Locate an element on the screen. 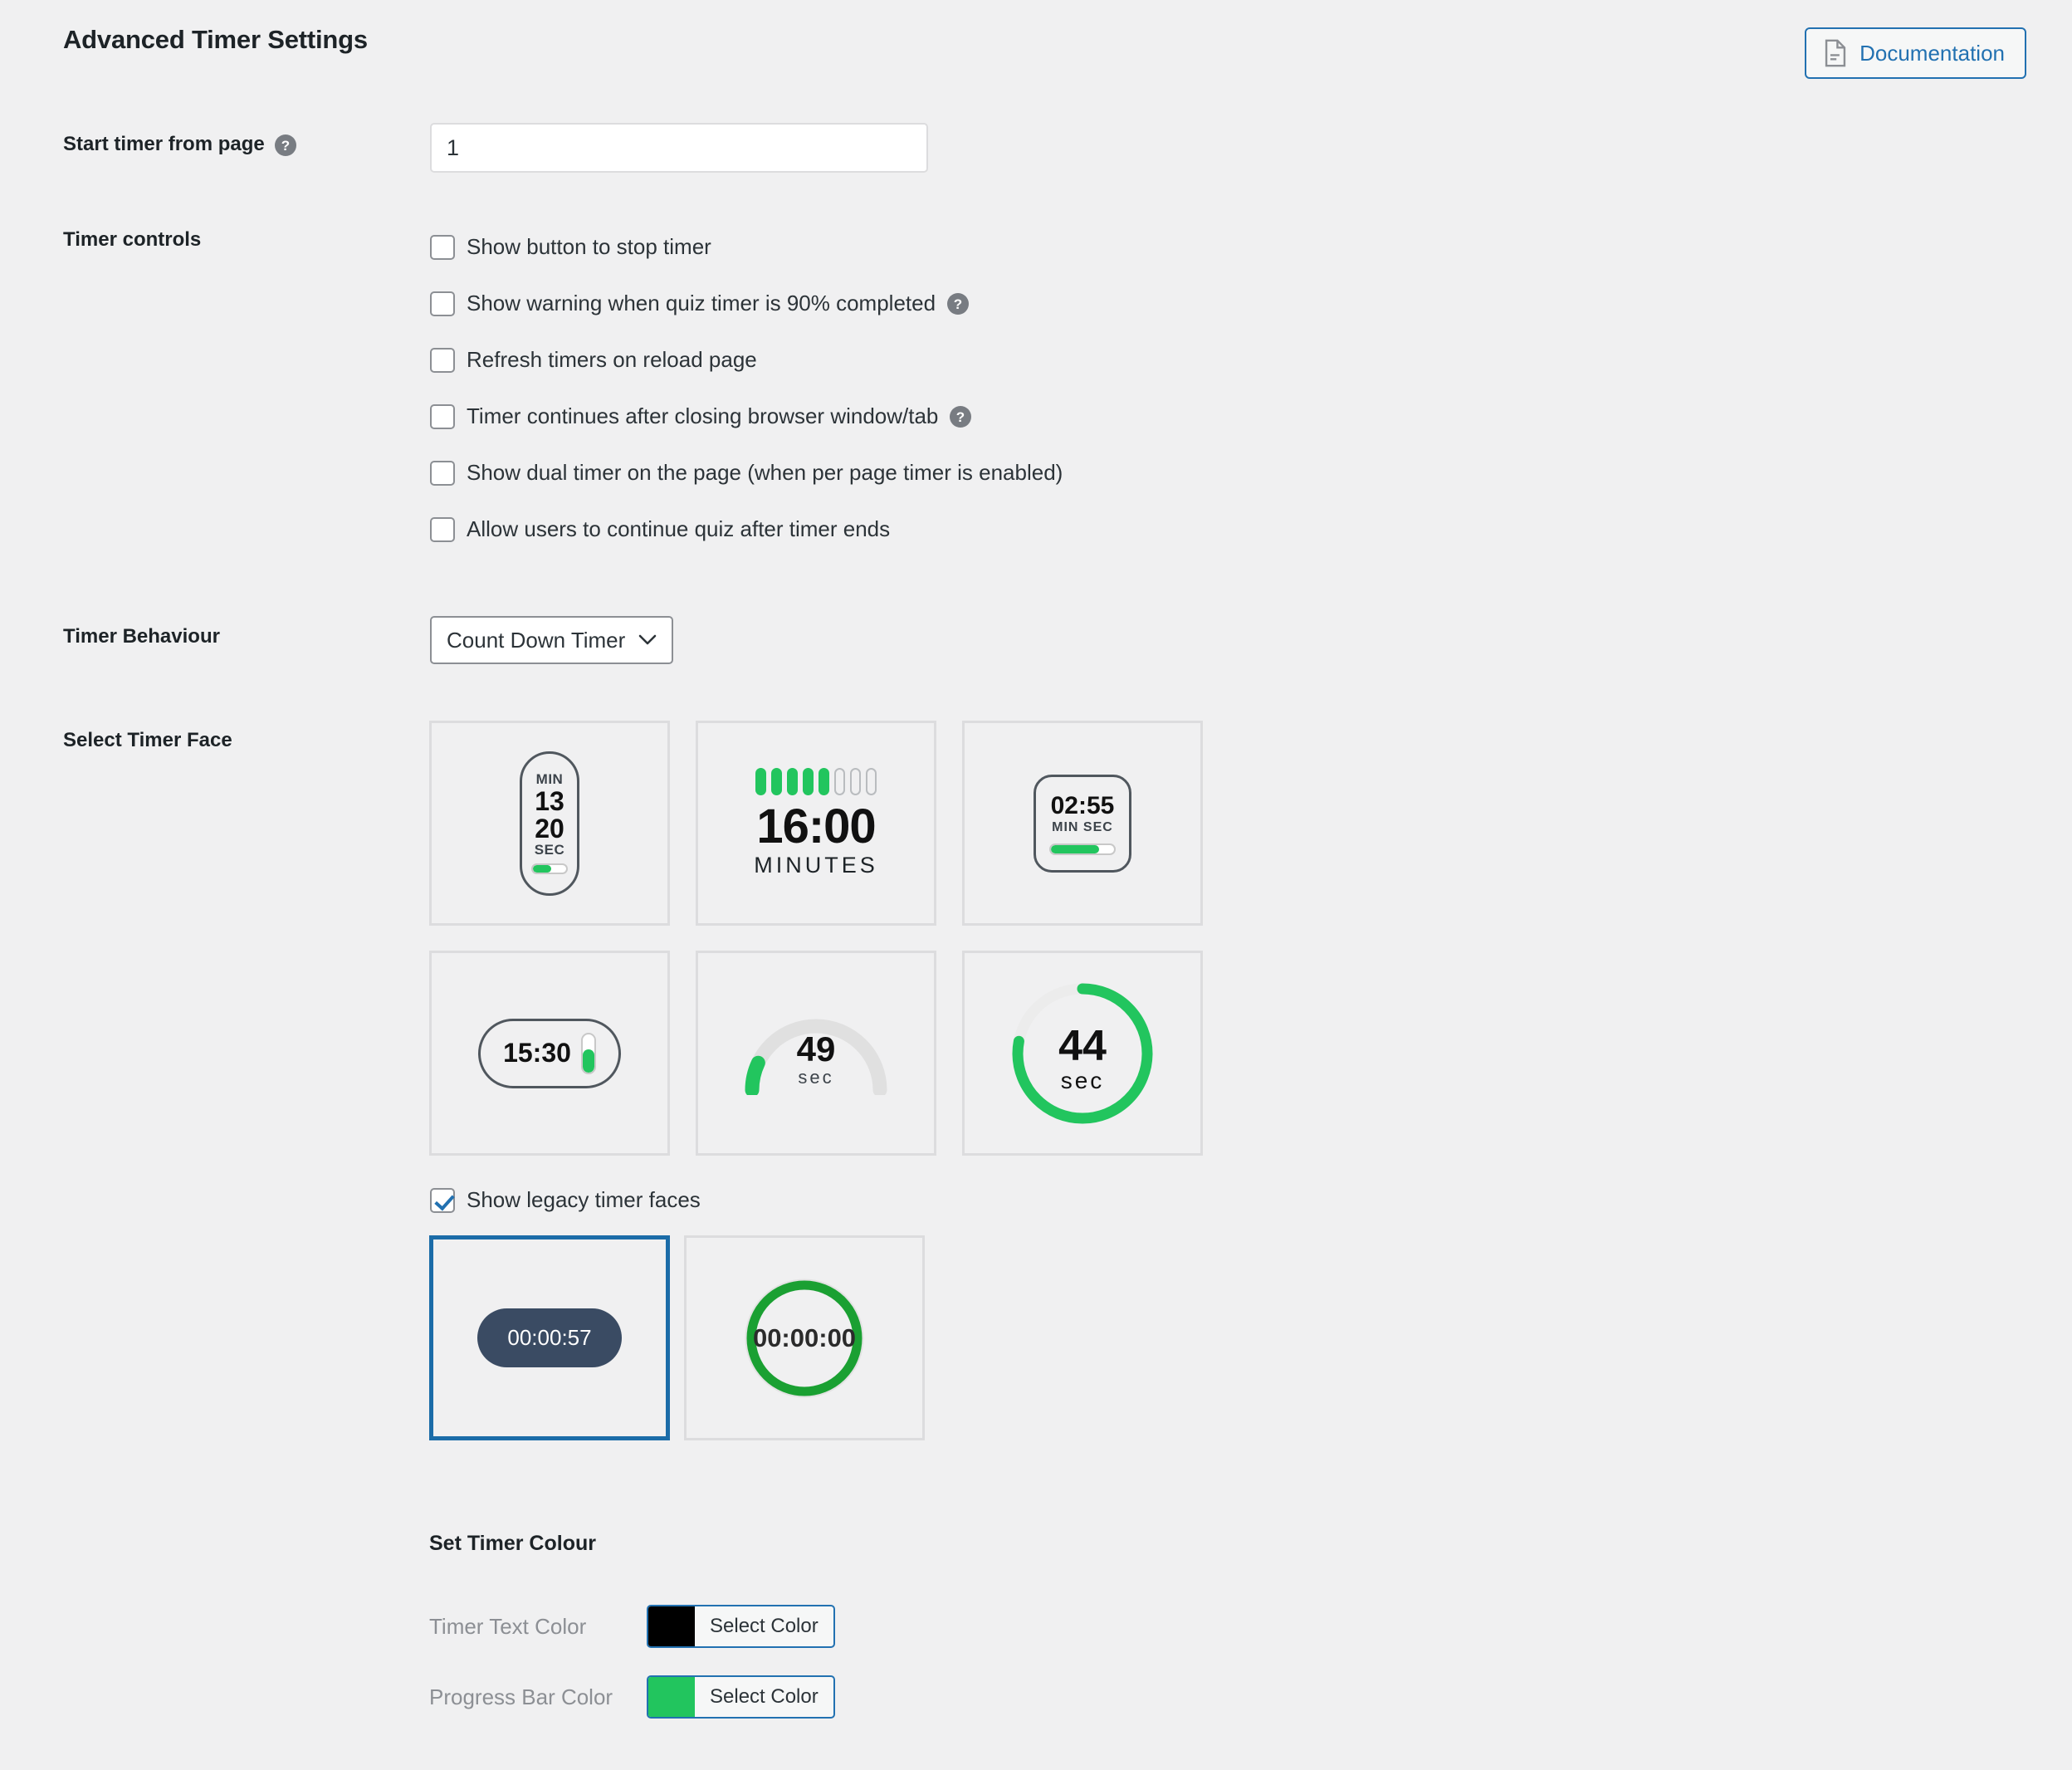 This screenshot has height=1770, width=2072. timer-text-color-swatch is located at coordinates (672, 1626).